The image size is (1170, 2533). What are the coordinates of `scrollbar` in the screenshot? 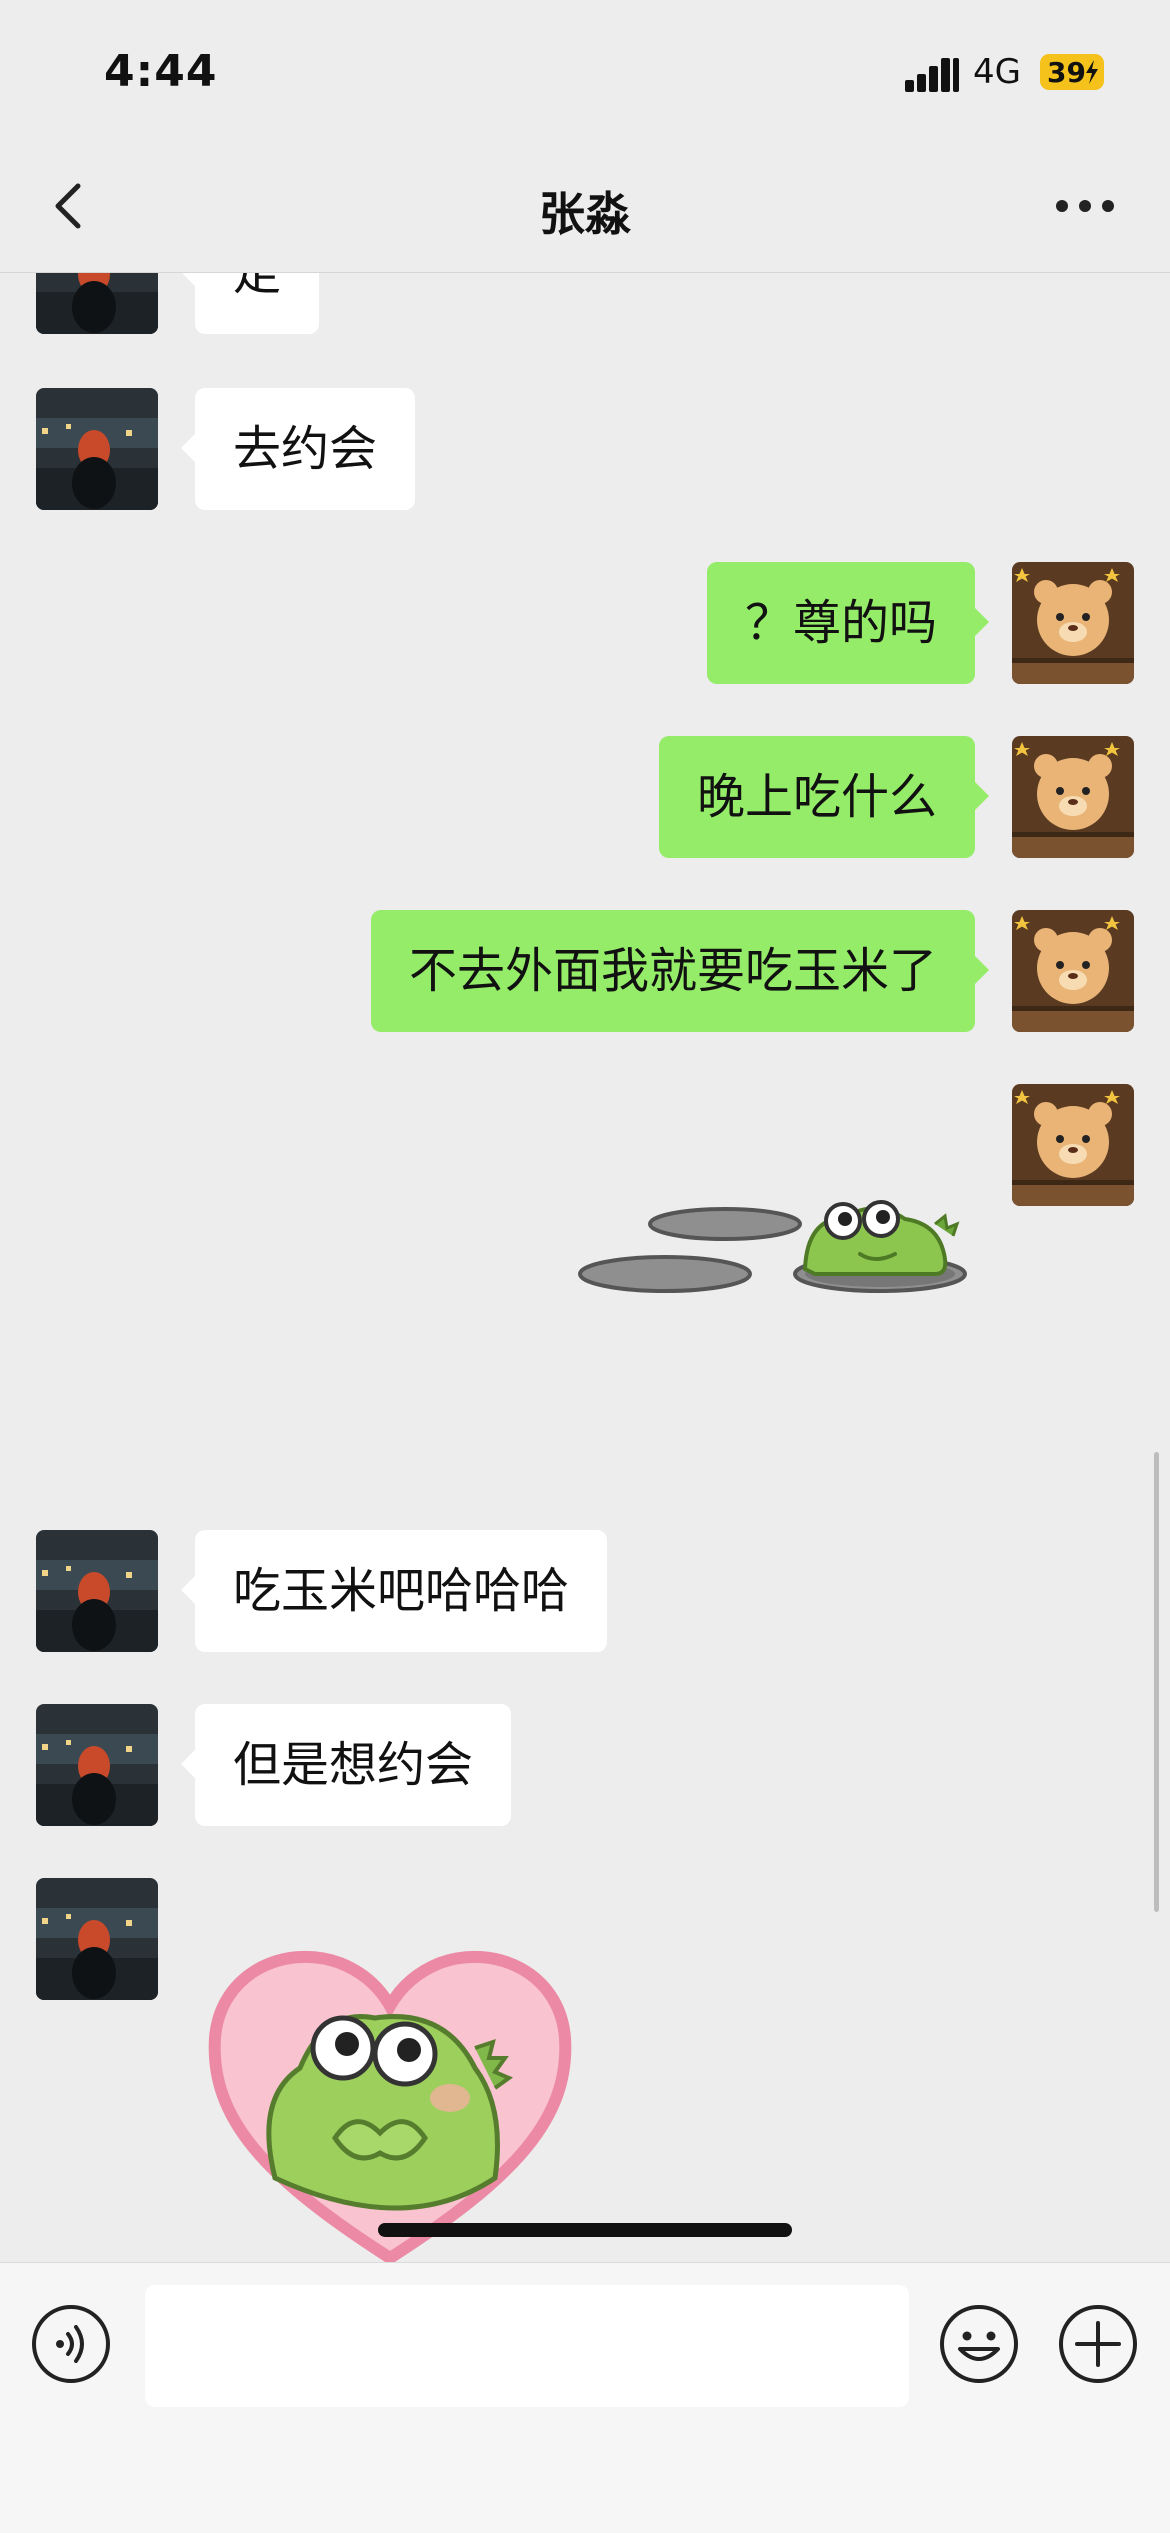 It's located at (1156, 1682).